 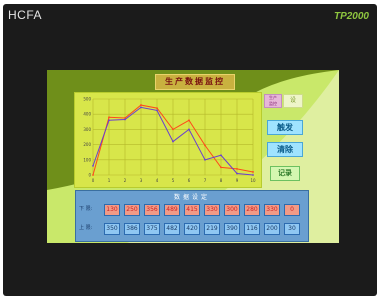 What do you see at coordinates (191, 197) in the screenshot?
I see `panel-title: 数据设定` at bounding box center [191, 197].